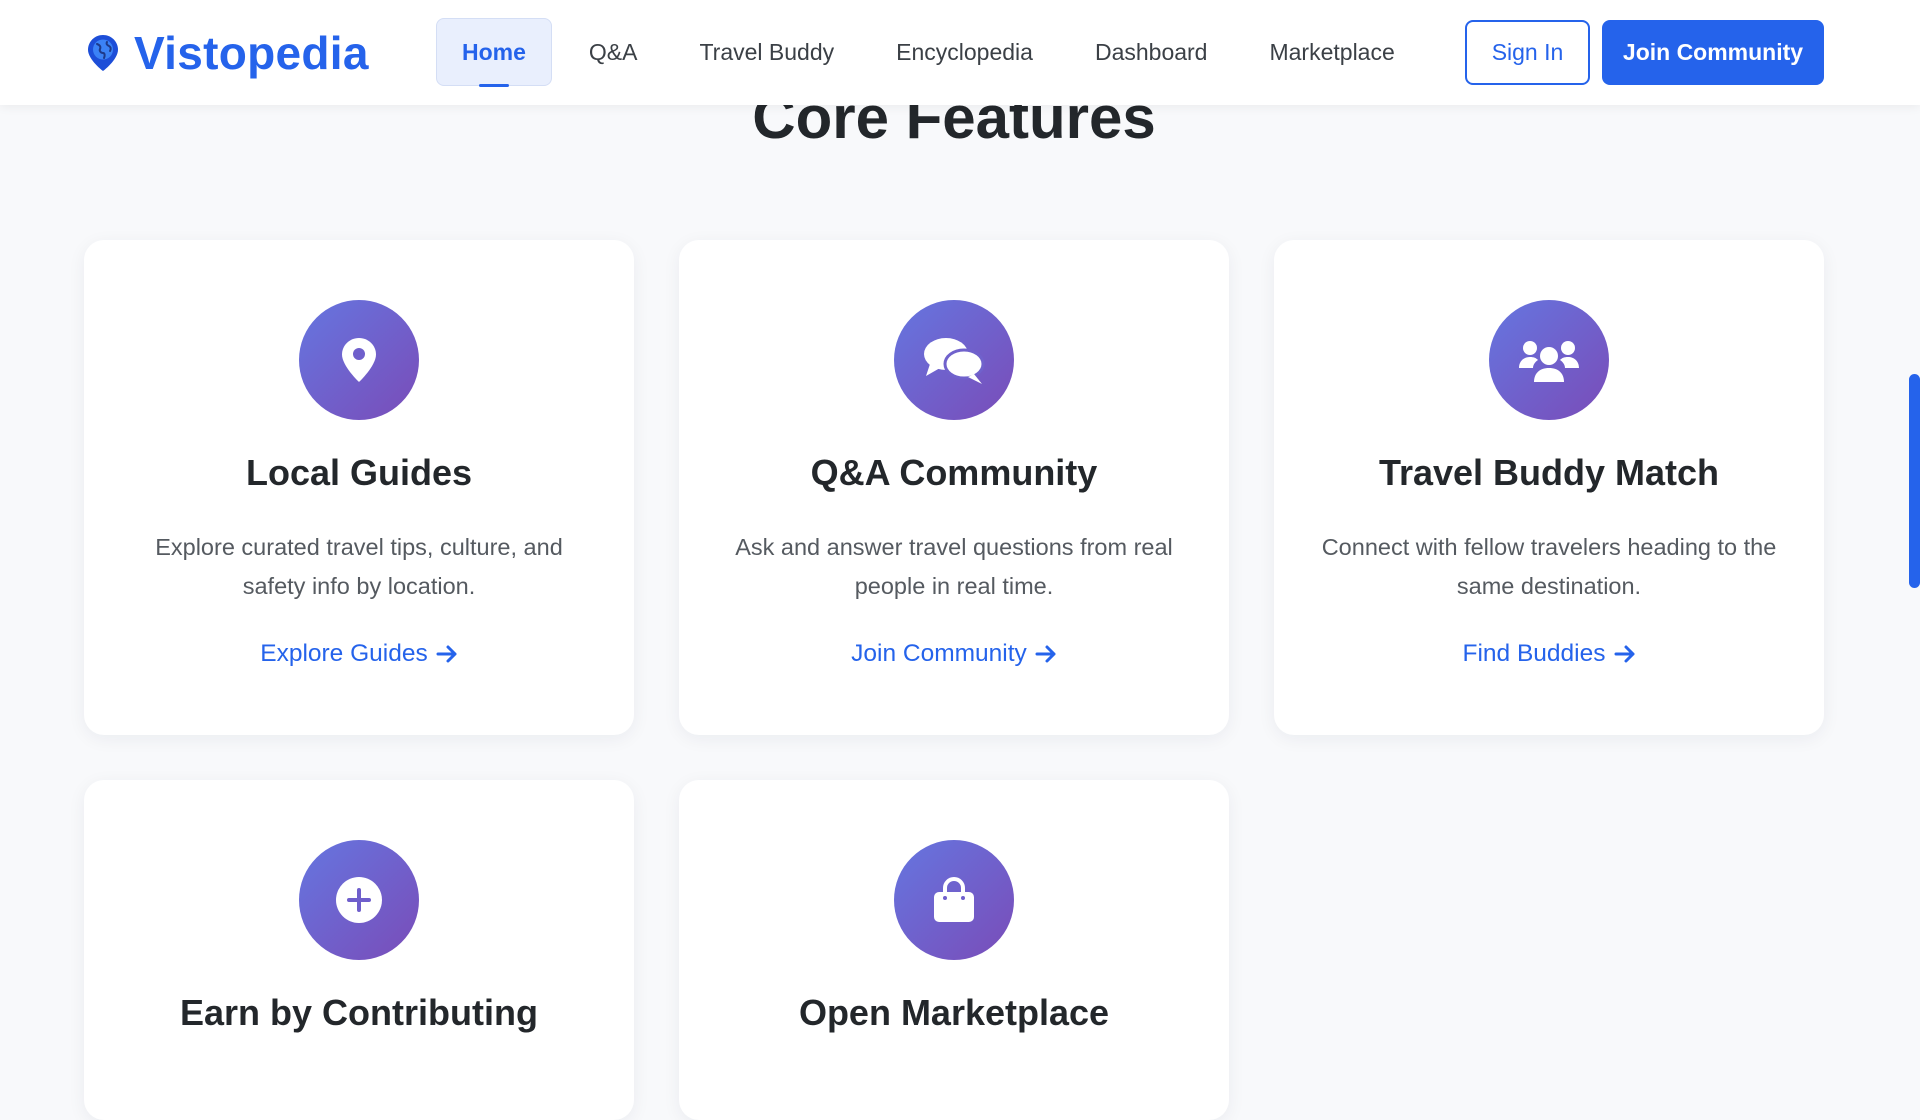  What do you see at coordinates (344, 653) in the screenshot?
I see `card-link-label: Explore Guides` at bounding box center [344, 653].